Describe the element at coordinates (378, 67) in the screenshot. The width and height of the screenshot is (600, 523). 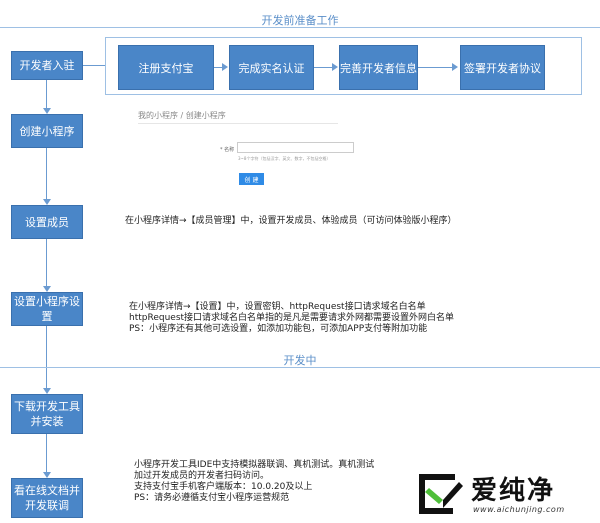
I see `flow-node-developer-info: 完善开发者信息` at that location.